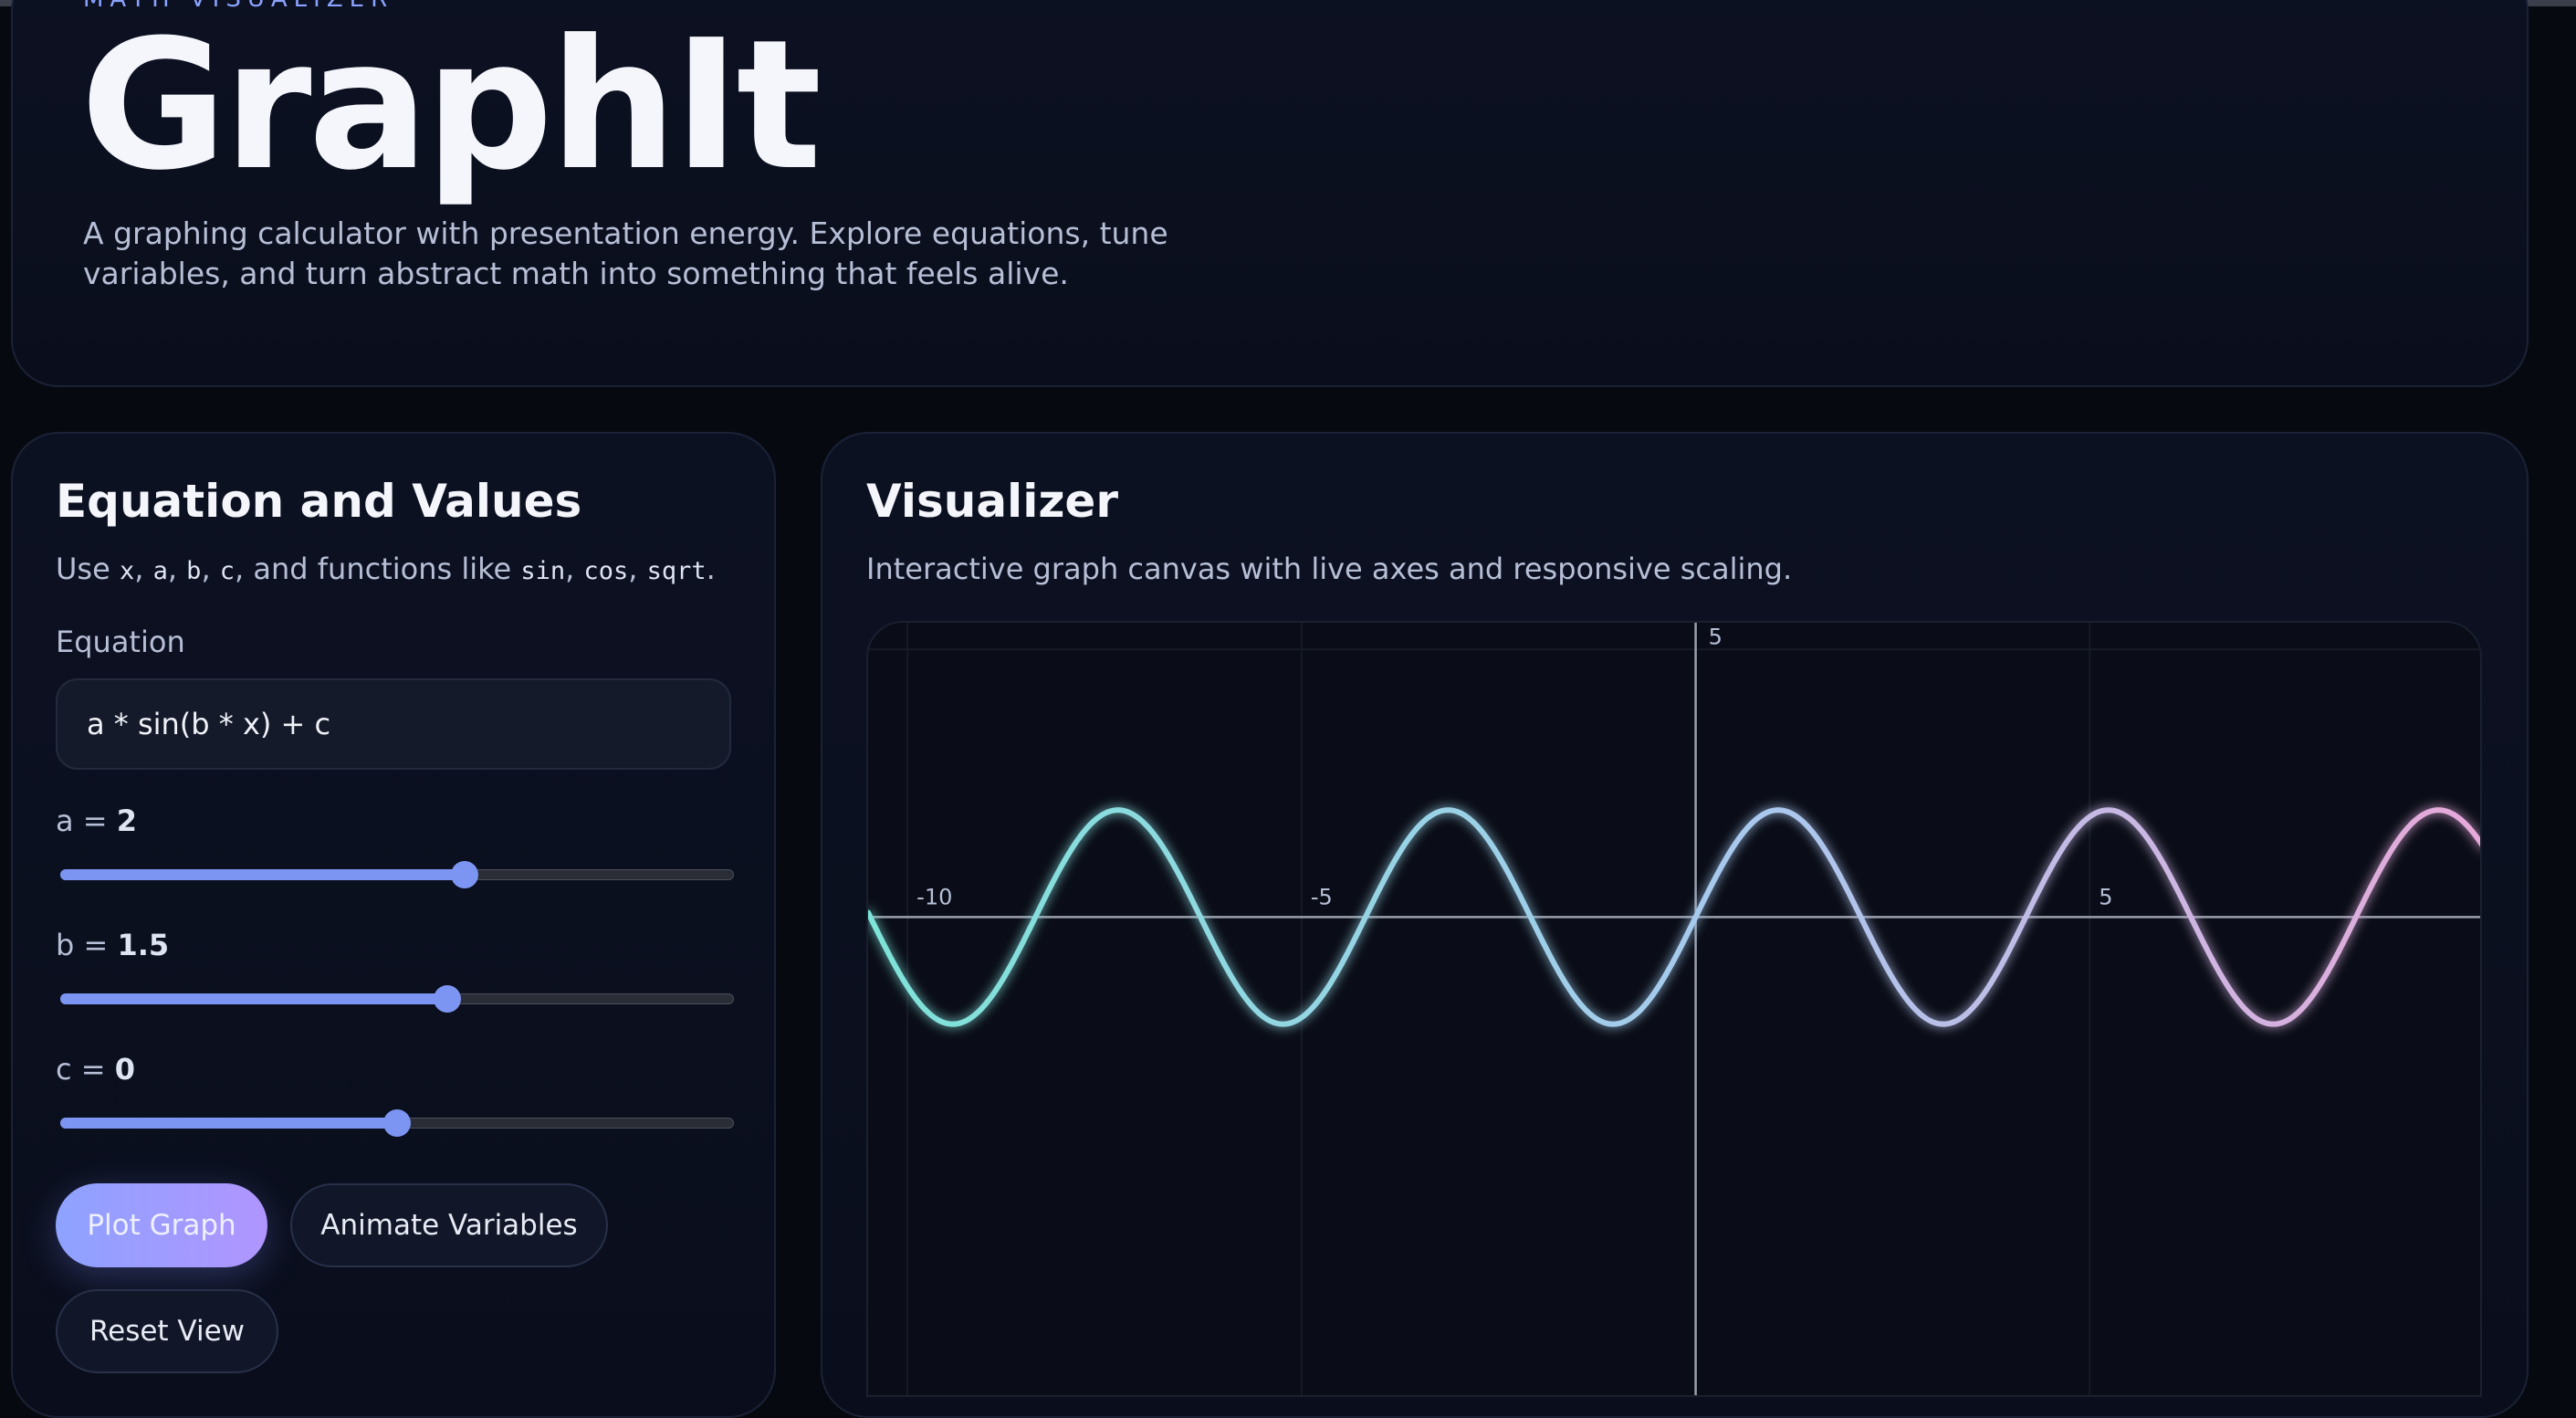 The width and height of the screenshot is (2576, 1418). I want to click on equation-input, so click(393, 724).